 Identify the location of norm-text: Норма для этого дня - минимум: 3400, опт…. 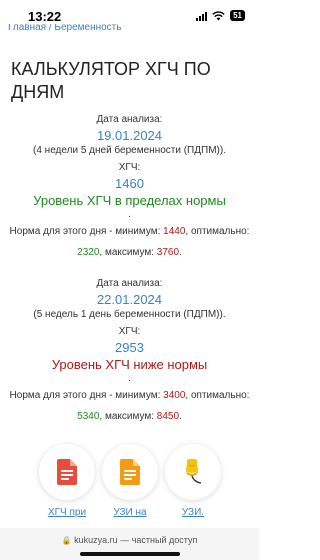
(129, 406).